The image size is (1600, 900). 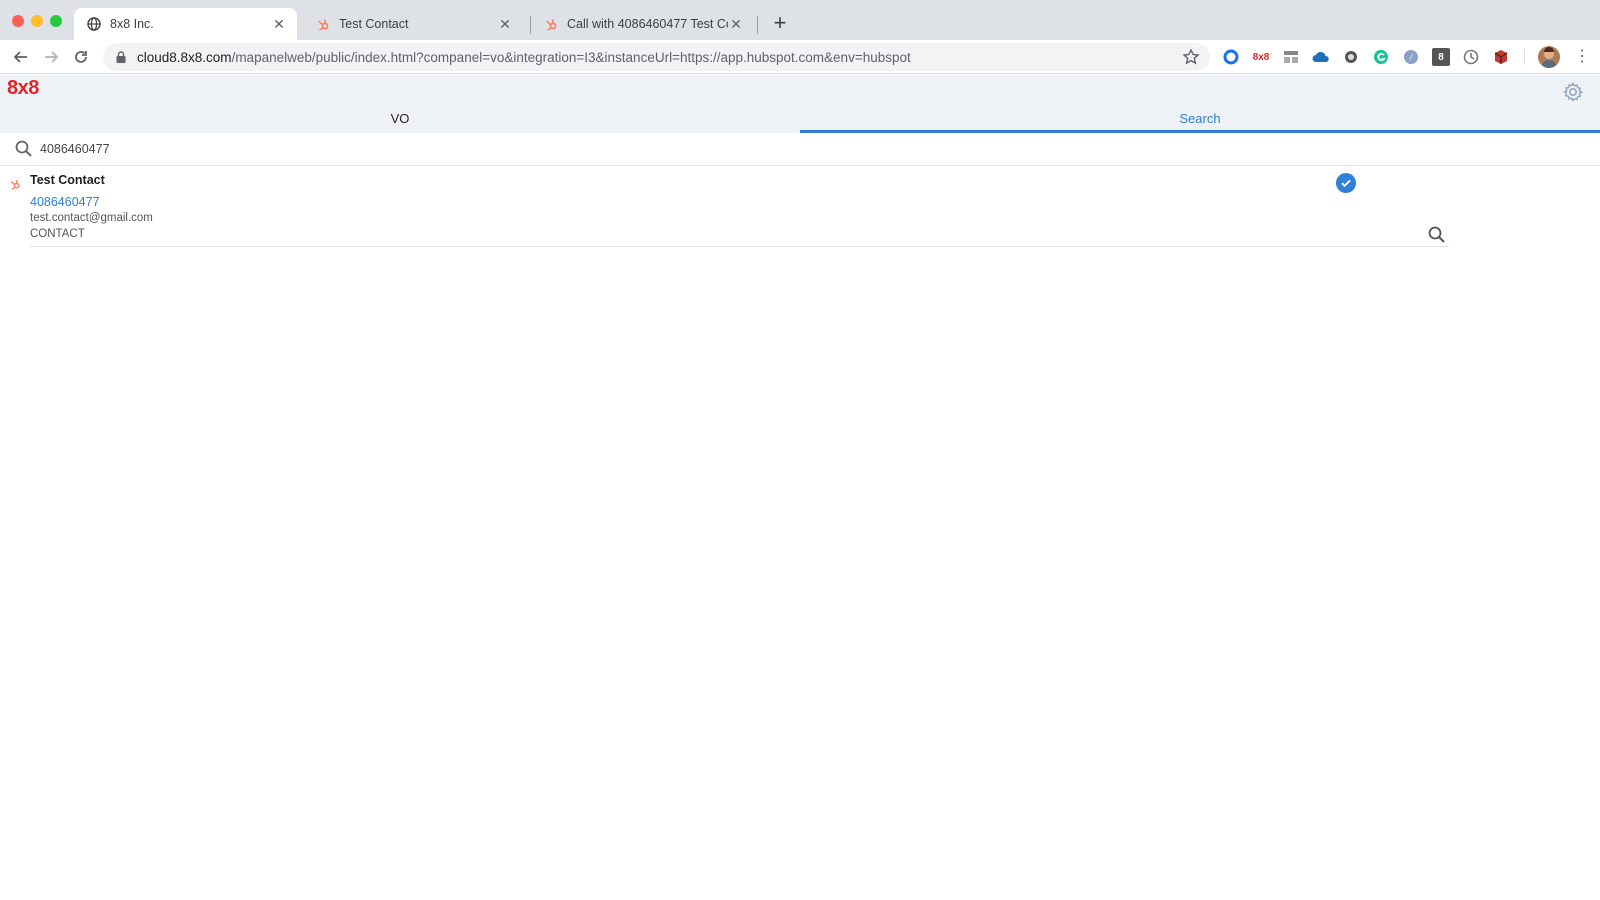 What do you see at coordinates (121, 57) in the screenshot?
I see `lock-icon` at bounding box center [121, 57].